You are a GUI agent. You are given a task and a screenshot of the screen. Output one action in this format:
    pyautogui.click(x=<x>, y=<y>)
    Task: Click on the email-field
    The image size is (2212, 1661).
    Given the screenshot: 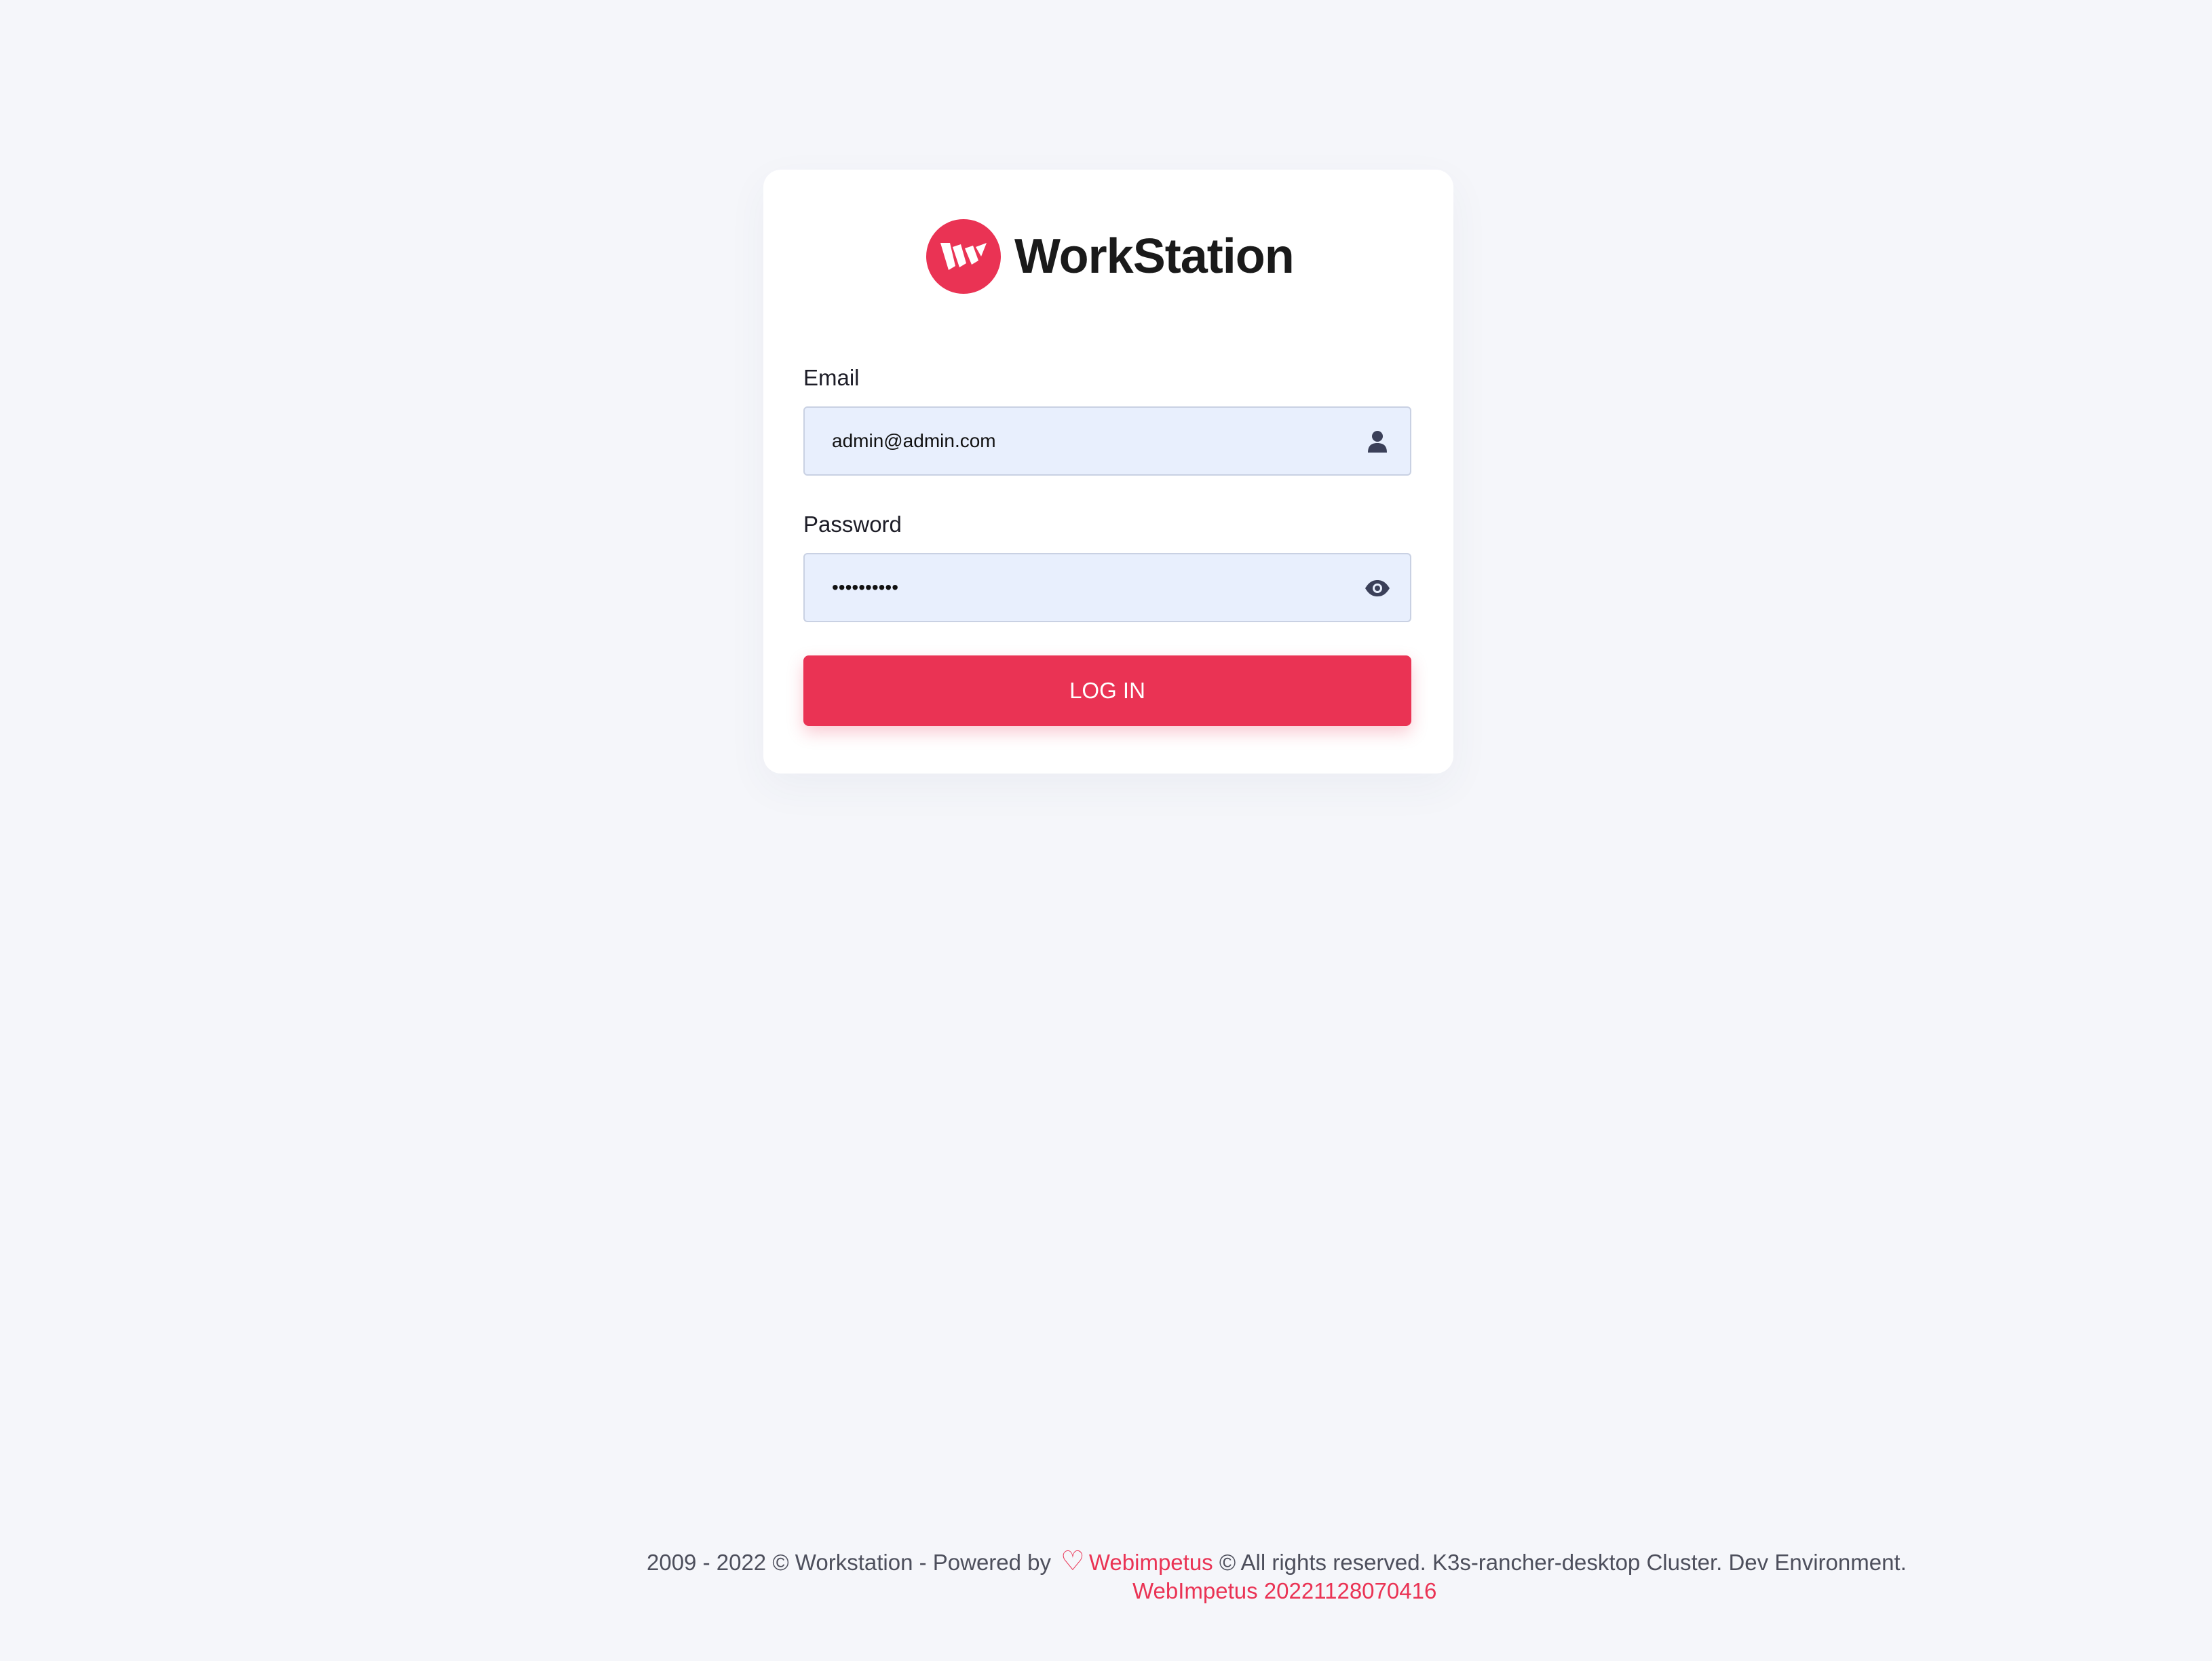 What is the action you would take?
    pyautogui.click(x=1090, y=441)
    